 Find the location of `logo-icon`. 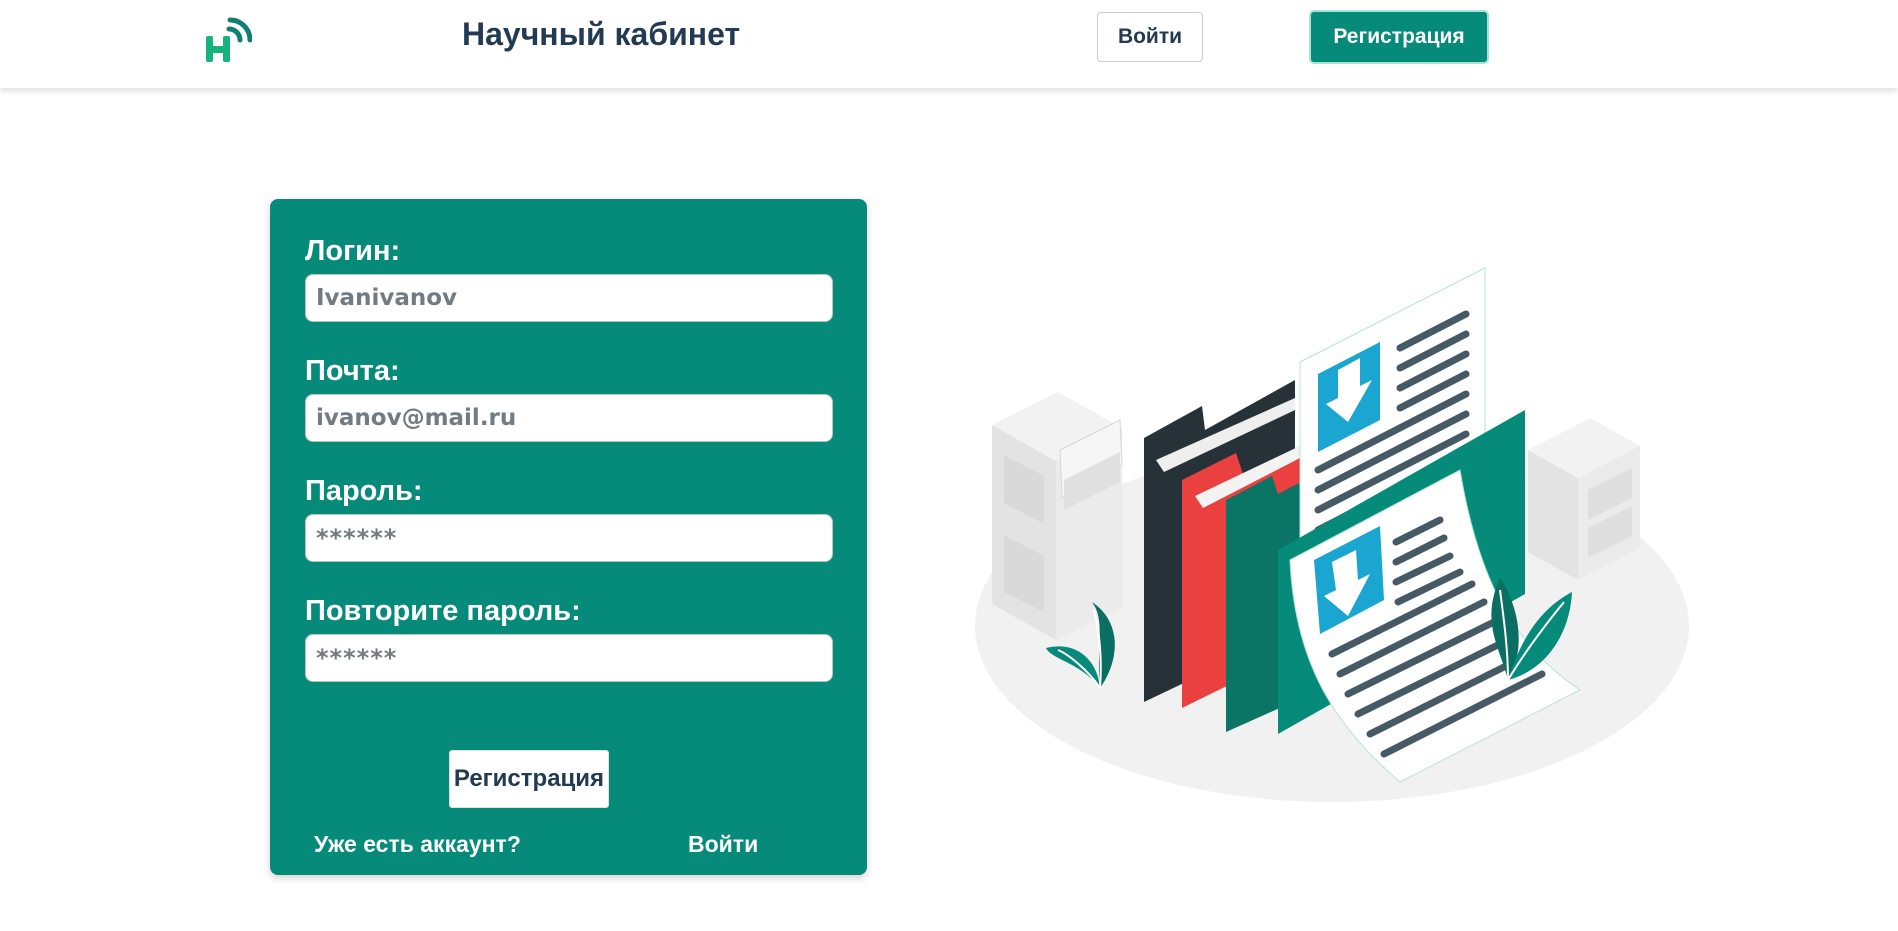

logo-icon is located at coordinates (226, 40).